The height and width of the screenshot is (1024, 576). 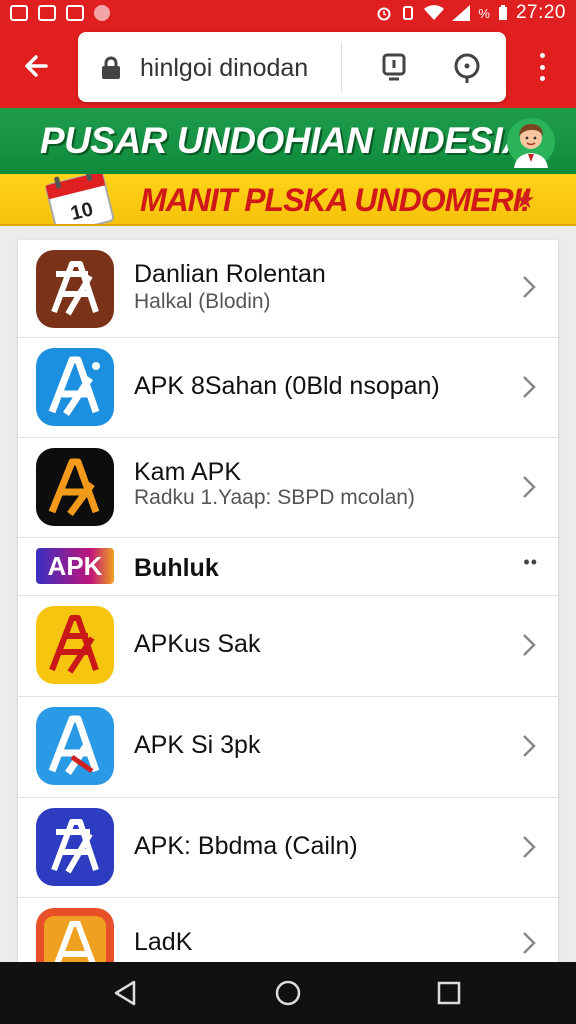 I want to click on apk-badge: APK, so click(x=75, y=566).